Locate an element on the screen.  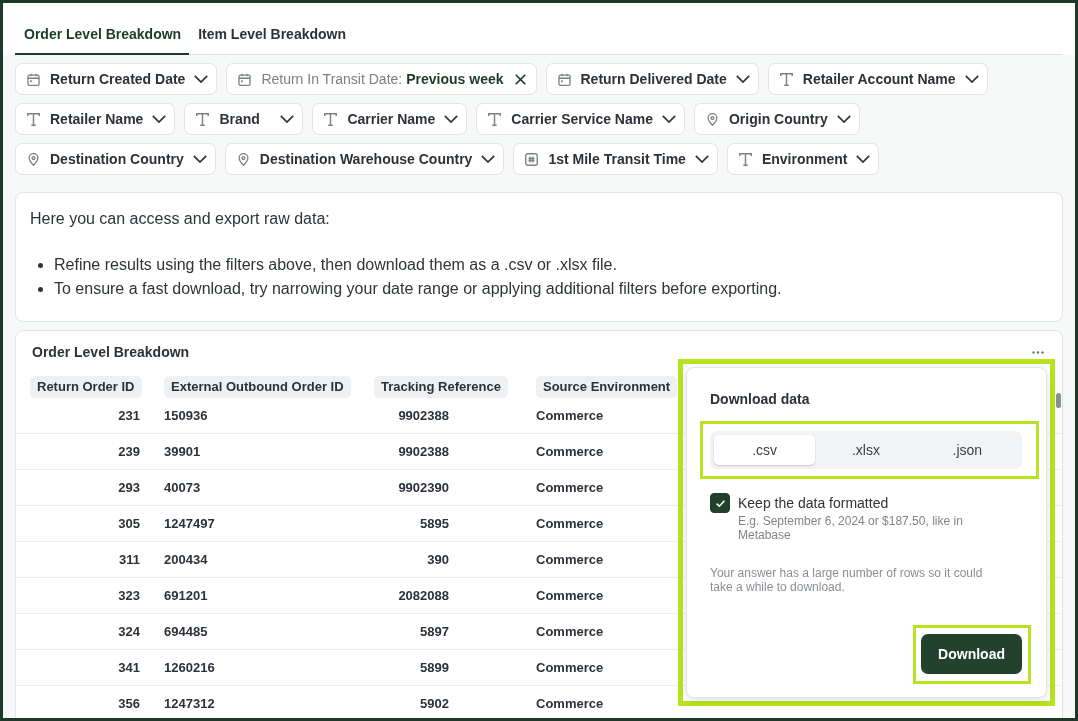
table-cell: 200434 is located at coordinates (186, 559).